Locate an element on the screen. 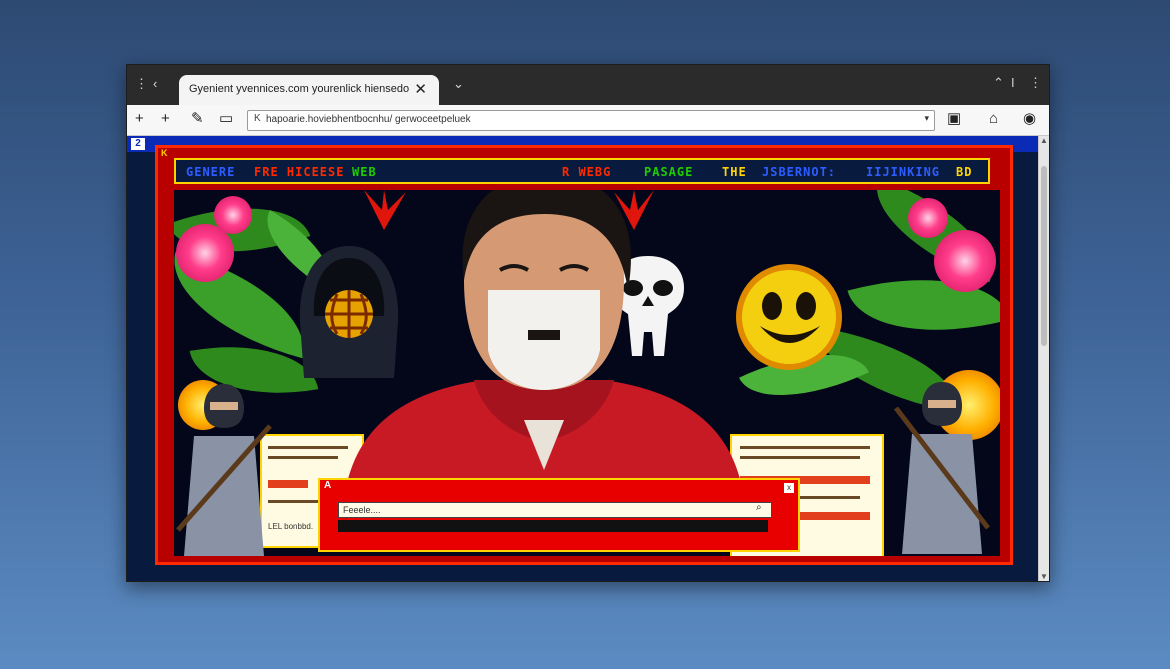  banner-word: PASAGE is located at coordinates (669, 172).